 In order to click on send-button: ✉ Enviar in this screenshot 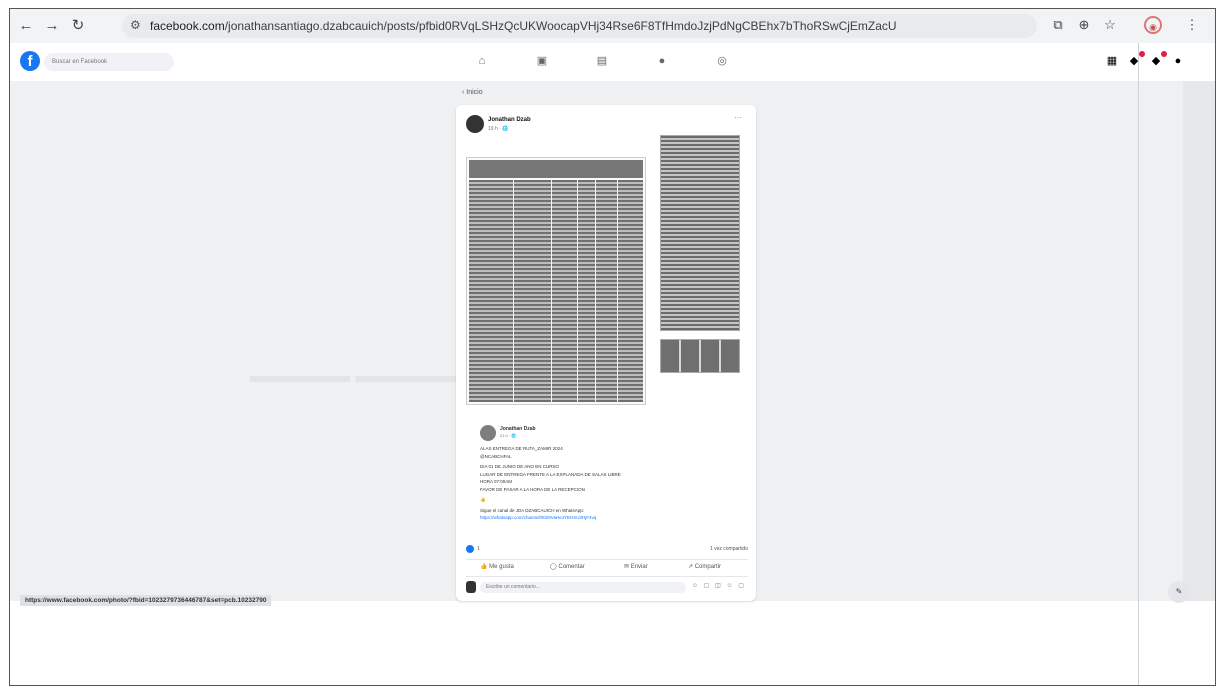, I will do `click(636, 566)`.